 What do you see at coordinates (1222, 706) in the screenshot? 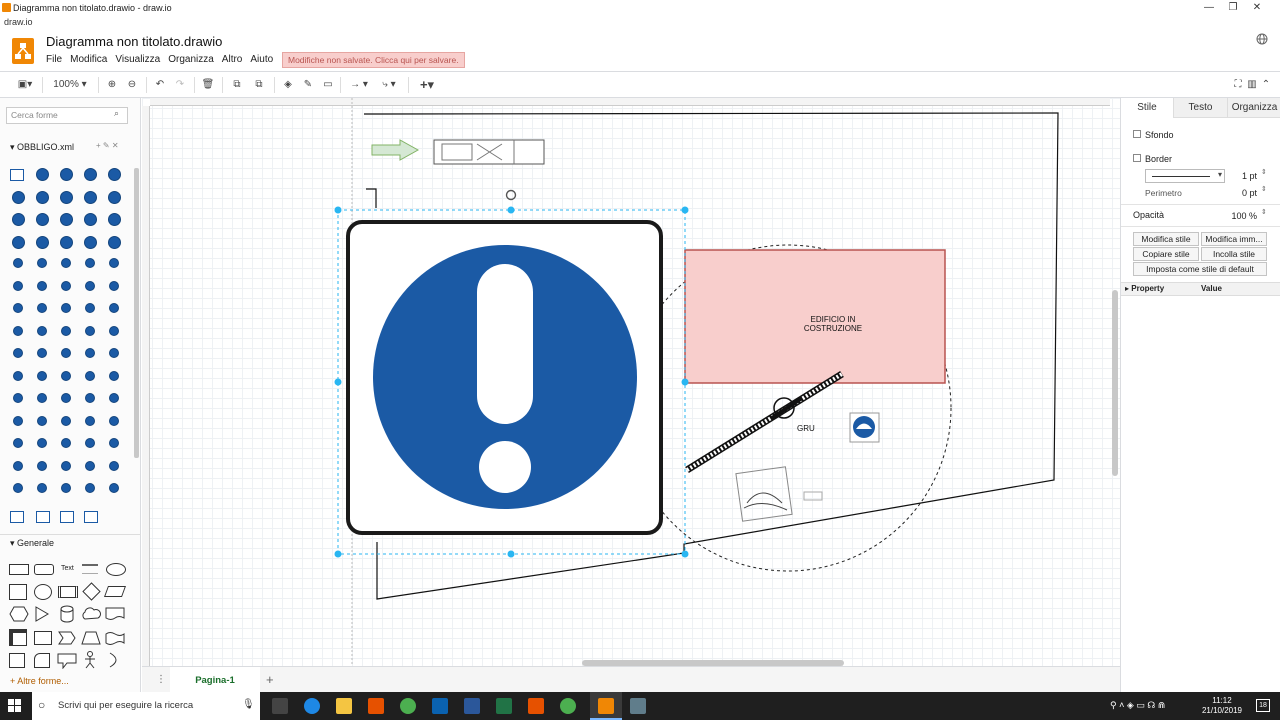
I see `system-clock: 11:12 21/10/2019` at bounding box center [1222, 706].